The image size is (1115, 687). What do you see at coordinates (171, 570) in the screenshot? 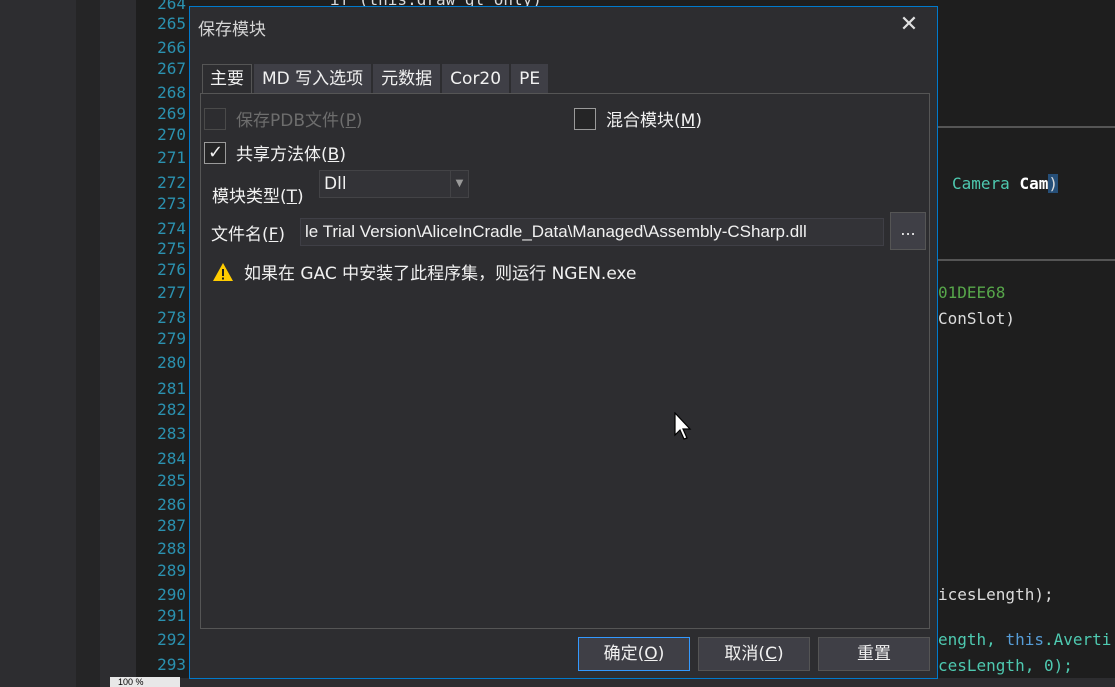
I see `line-number: 289` at bounding box center [171, 570].